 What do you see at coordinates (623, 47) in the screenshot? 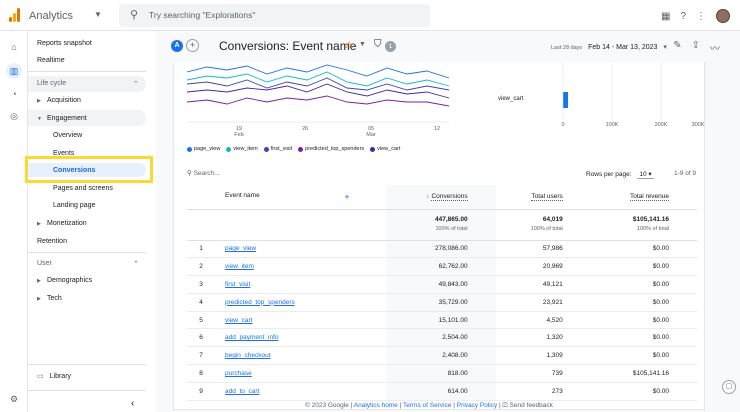
I see `date-range-value: Feb 14 - Mar 13, 2023` at bounding box center [623, 47].